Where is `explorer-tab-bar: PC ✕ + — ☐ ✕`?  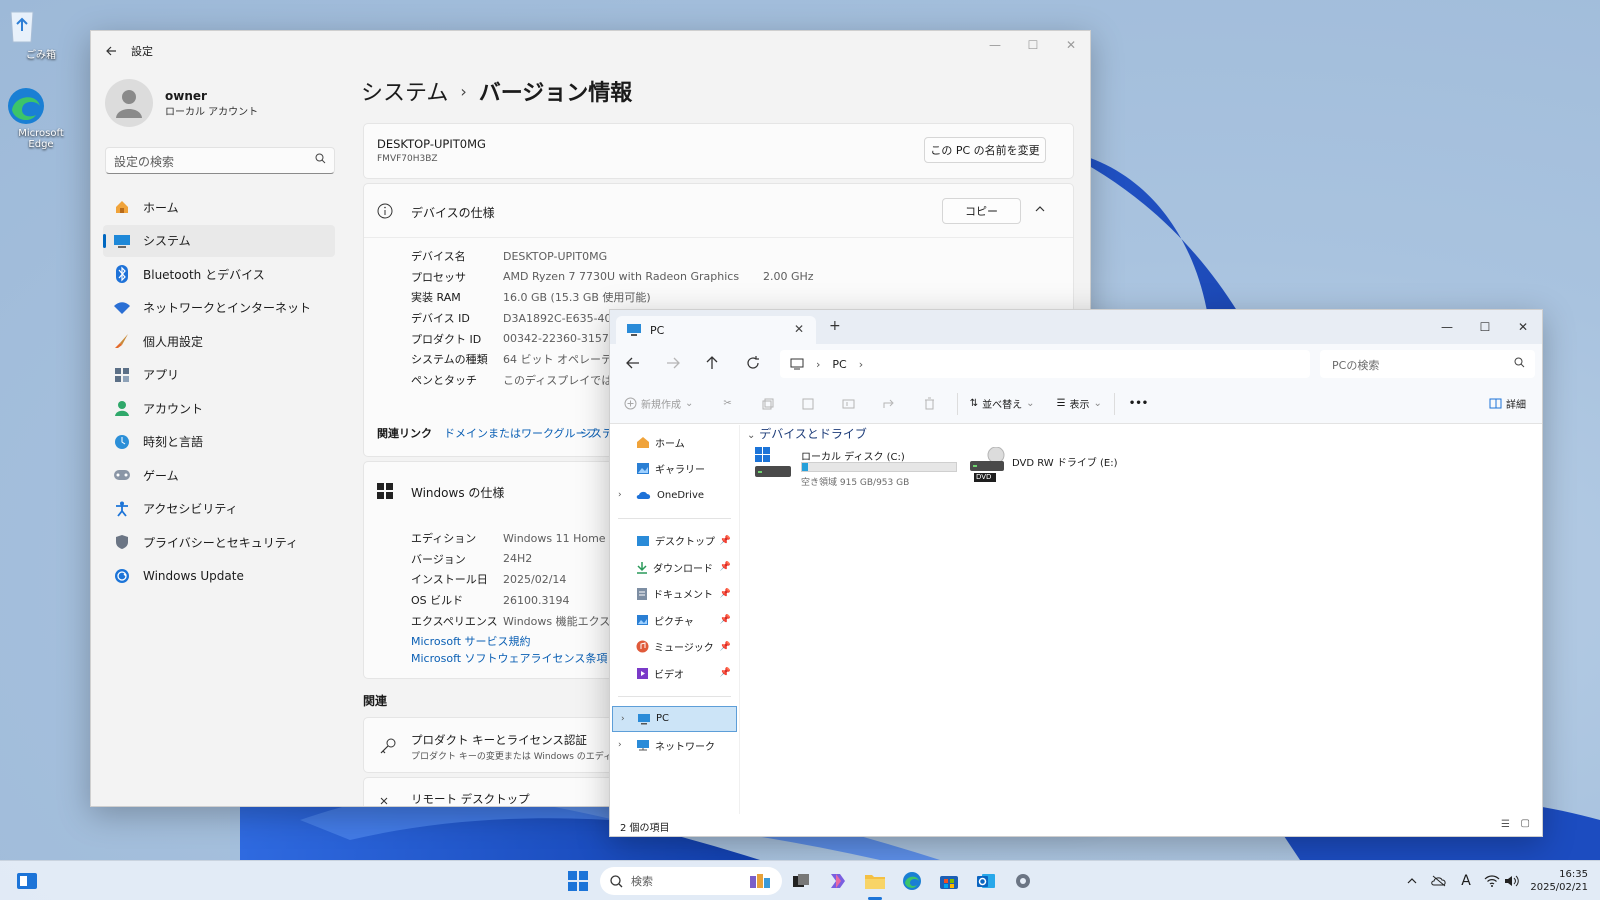 explorer-tab-bar: PC ✕ + — ☐ ✕ is located at coordinates (1076, 327).